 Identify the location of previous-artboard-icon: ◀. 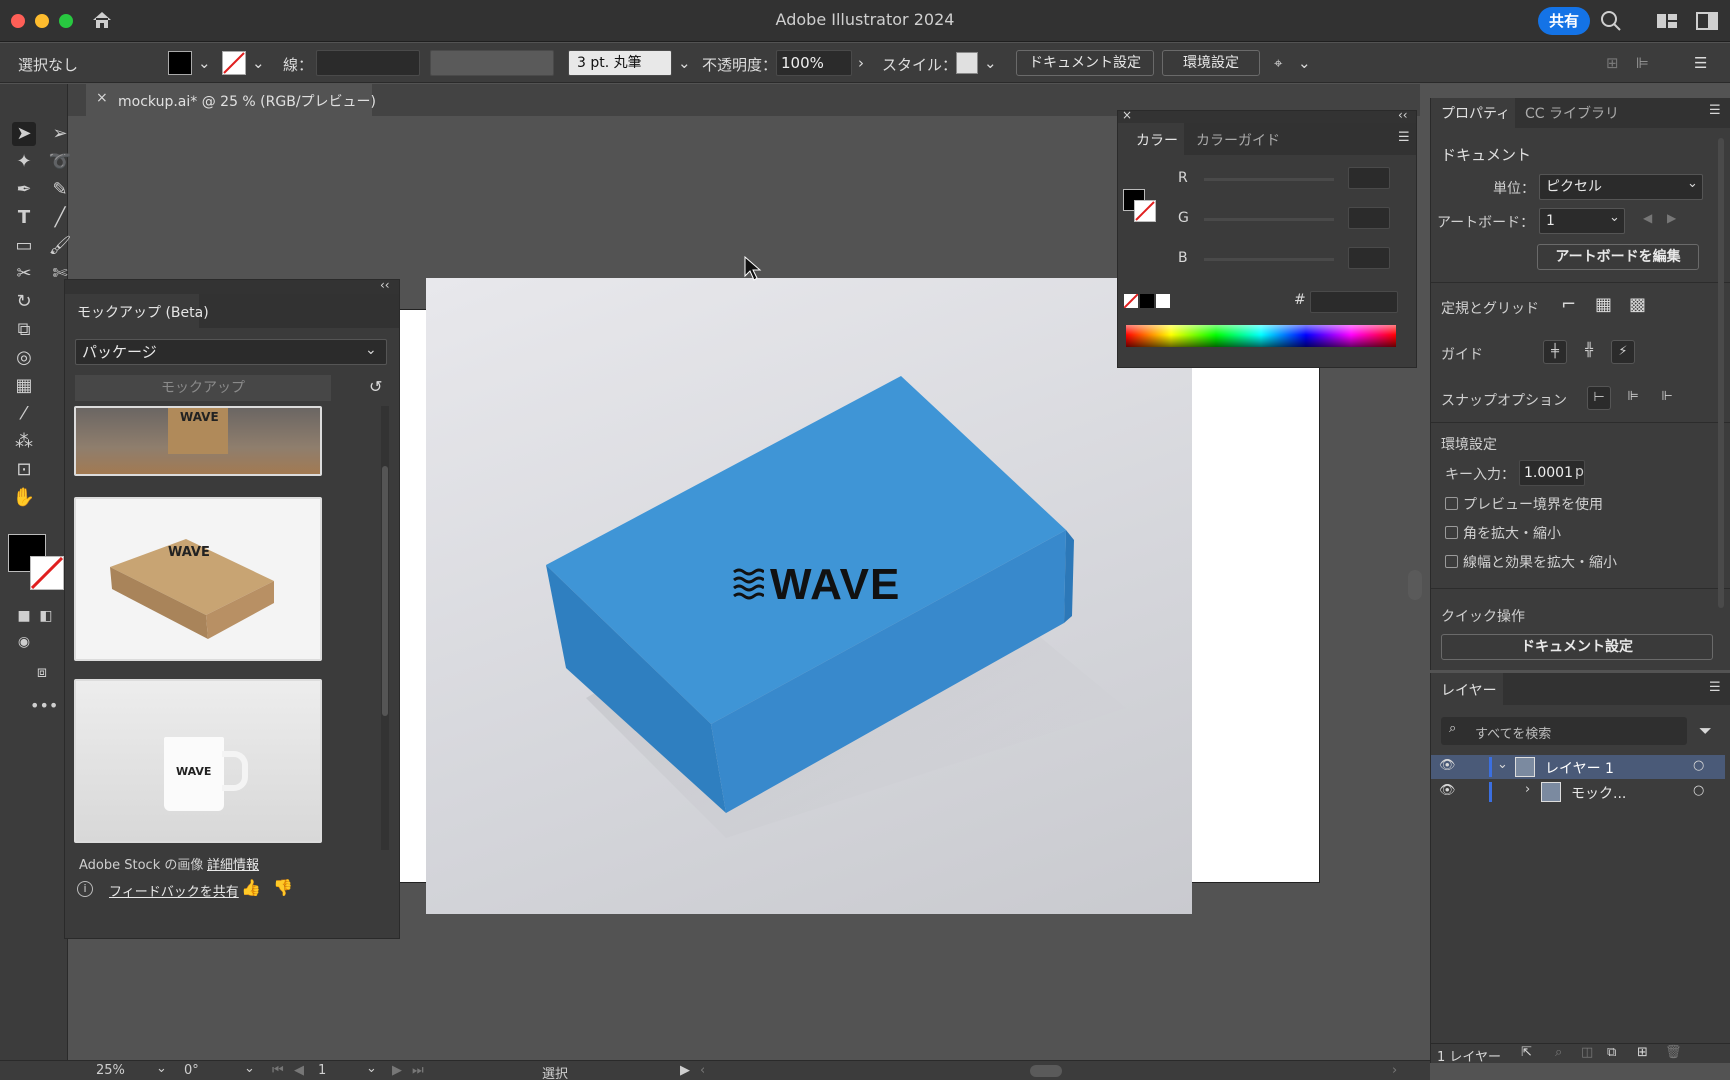
(299, 1070).